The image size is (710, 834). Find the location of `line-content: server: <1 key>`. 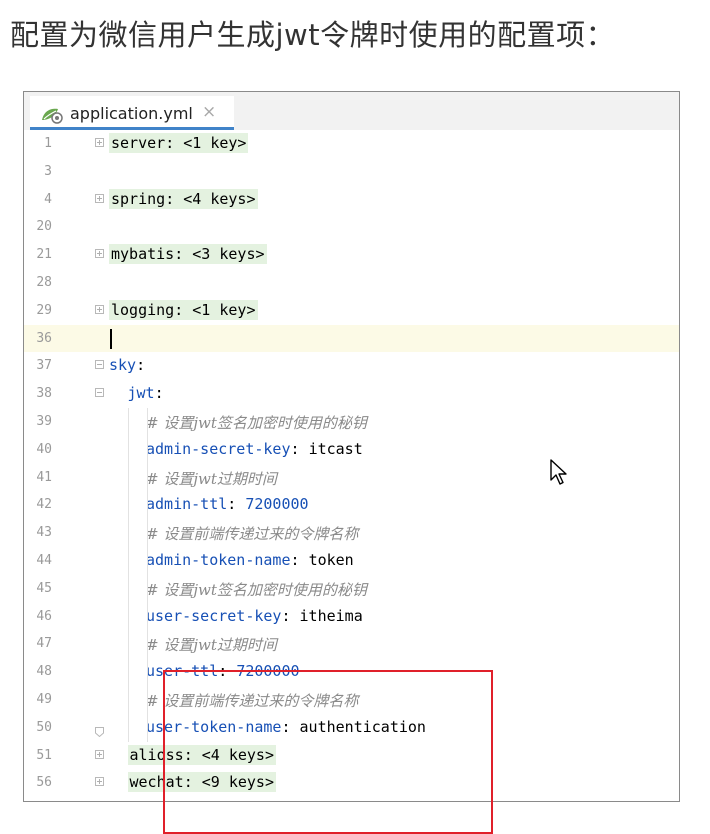

line-content: server: <1 key> is located at coordinates (179, 143).